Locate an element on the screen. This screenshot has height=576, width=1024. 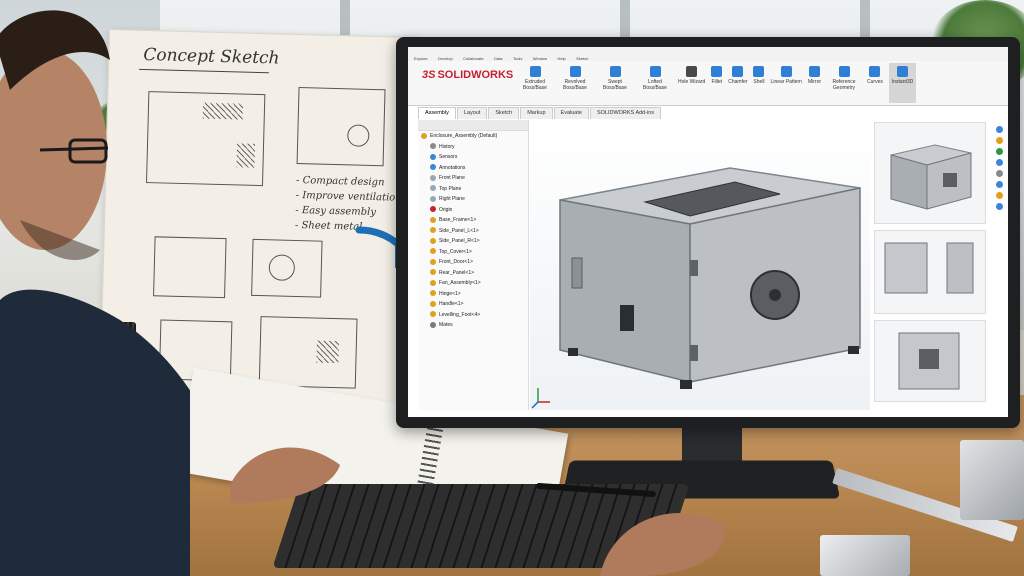
tree-item-label: Right Plane is located at coordinates (452, 199).